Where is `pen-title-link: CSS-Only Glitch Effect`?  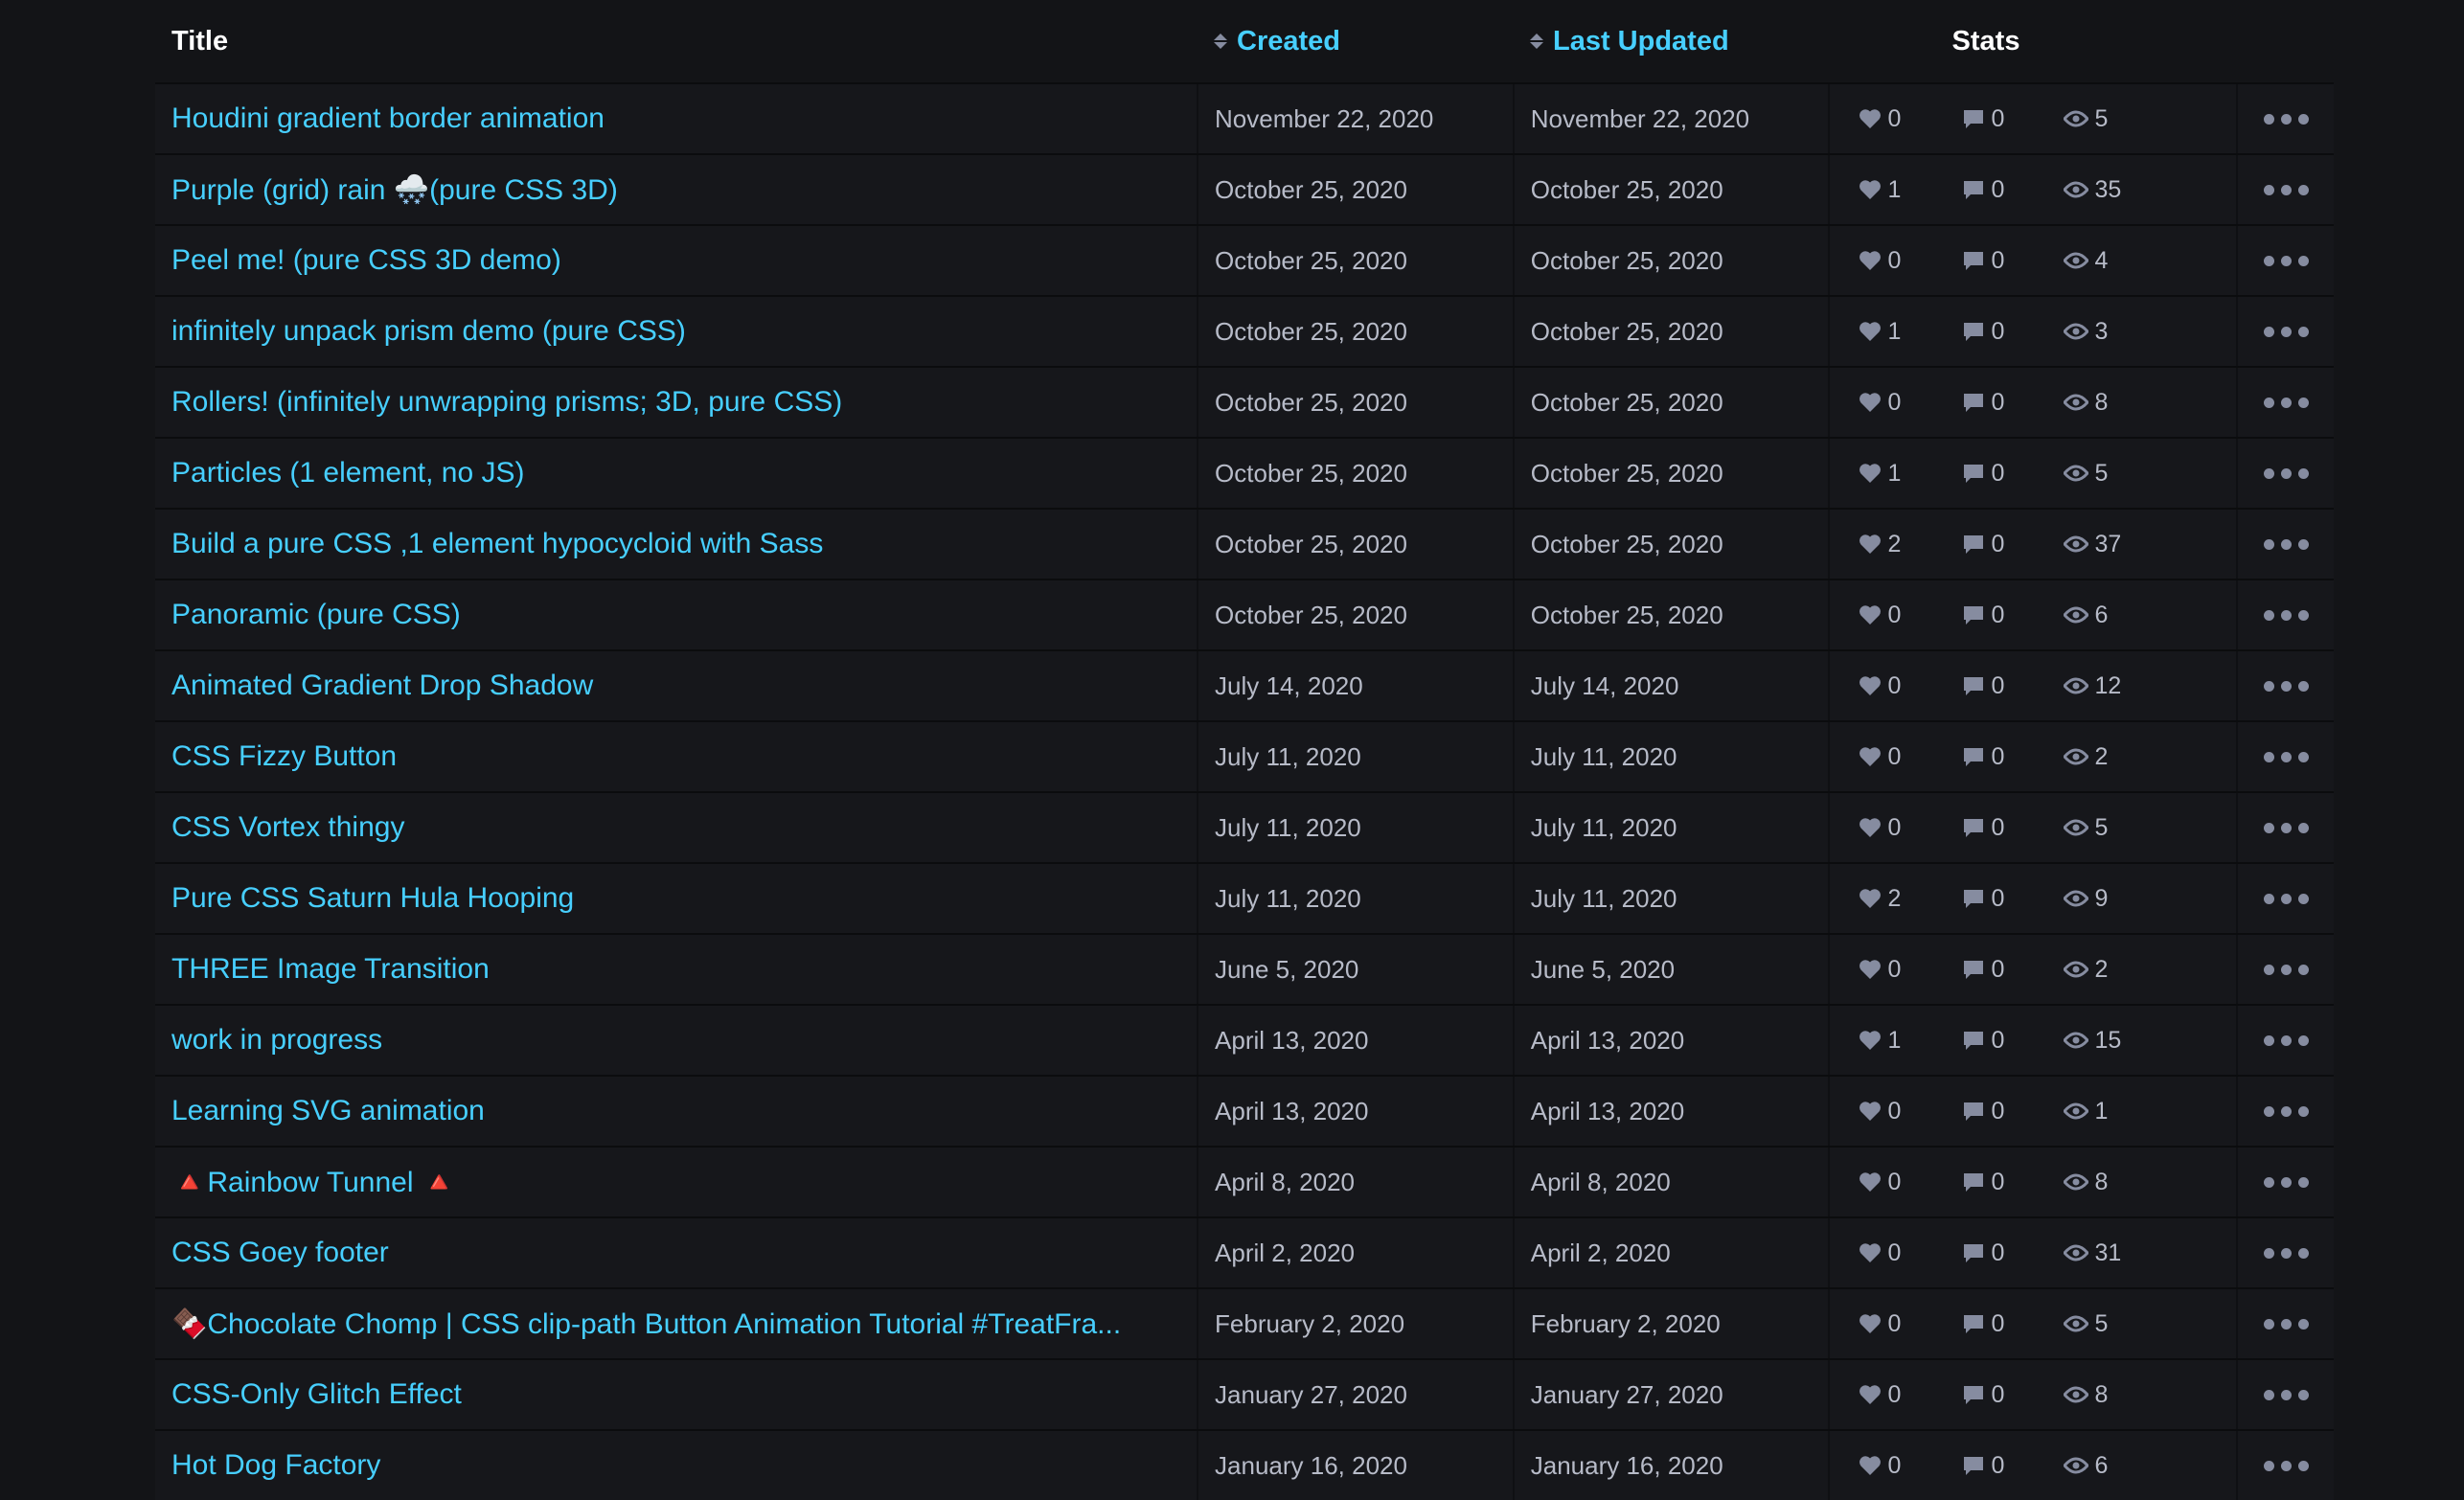 pen-title-link: CSS-Only Glitch Effect is located at coordinates (316, 1394).